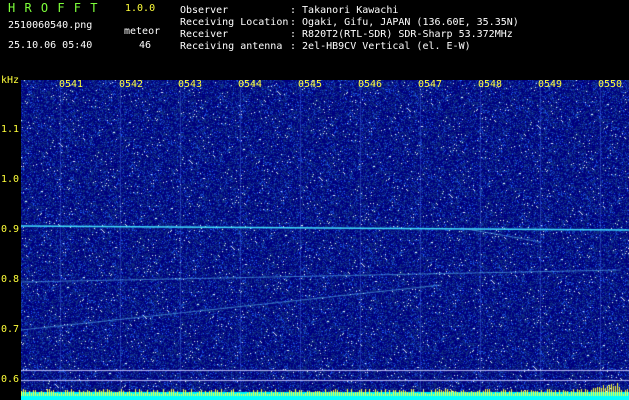 The image size is (629, 400). Describe the element at coordinates (131, 84) in the screenshot. I see `time-tick-label: 0542` at that location.